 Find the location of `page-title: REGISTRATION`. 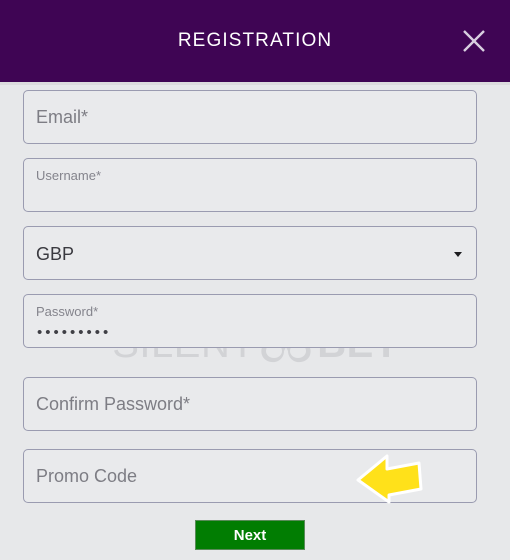

page-title: REGISTRATION is located at coordinates (255, 40).